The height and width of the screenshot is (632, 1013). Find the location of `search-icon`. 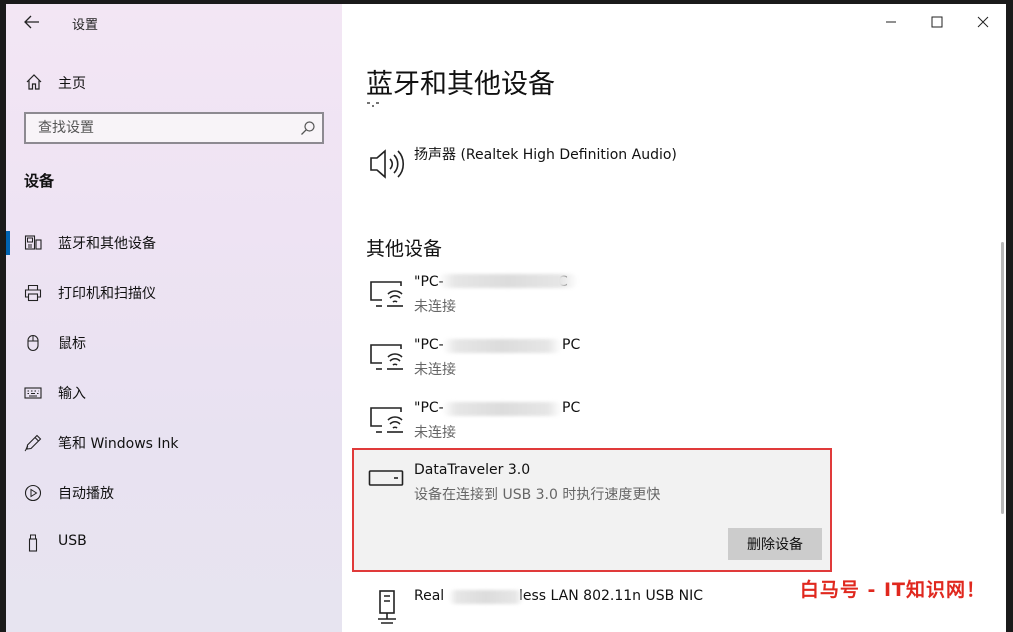

search-icon is located at coordinates (308, 128).